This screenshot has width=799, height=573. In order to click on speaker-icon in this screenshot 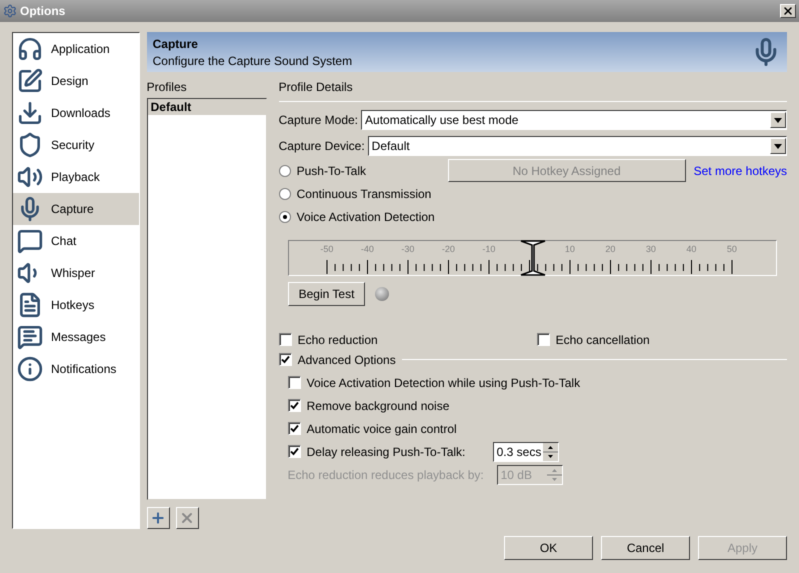, I will do `click(30, 177)`.